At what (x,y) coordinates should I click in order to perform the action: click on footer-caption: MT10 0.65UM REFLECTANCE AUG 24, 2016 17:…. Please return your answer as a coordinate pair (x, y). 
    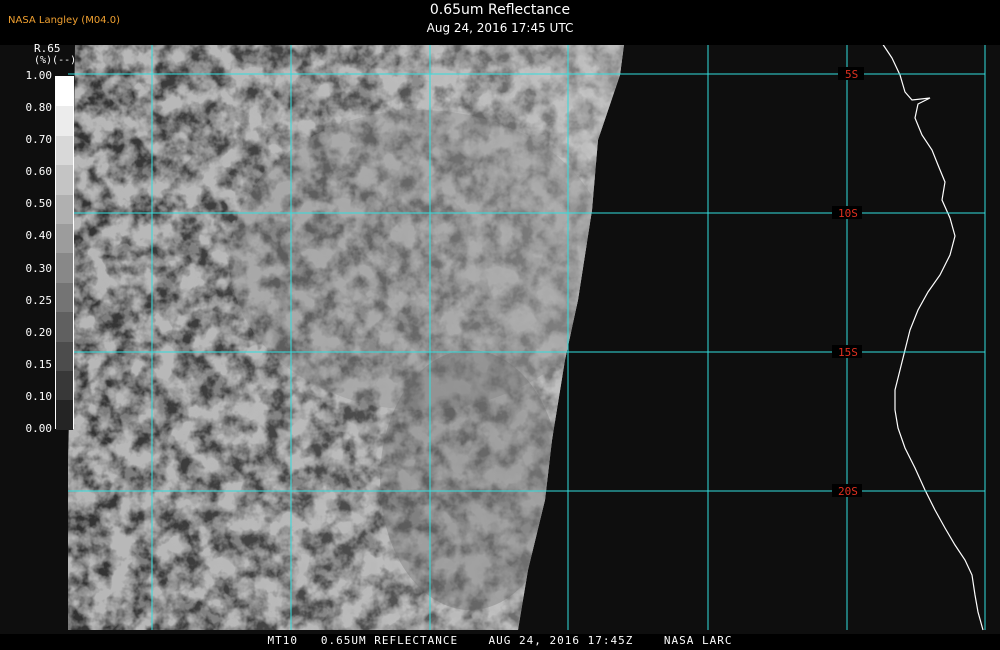
    Looking at the image, I should click on (500, 642).